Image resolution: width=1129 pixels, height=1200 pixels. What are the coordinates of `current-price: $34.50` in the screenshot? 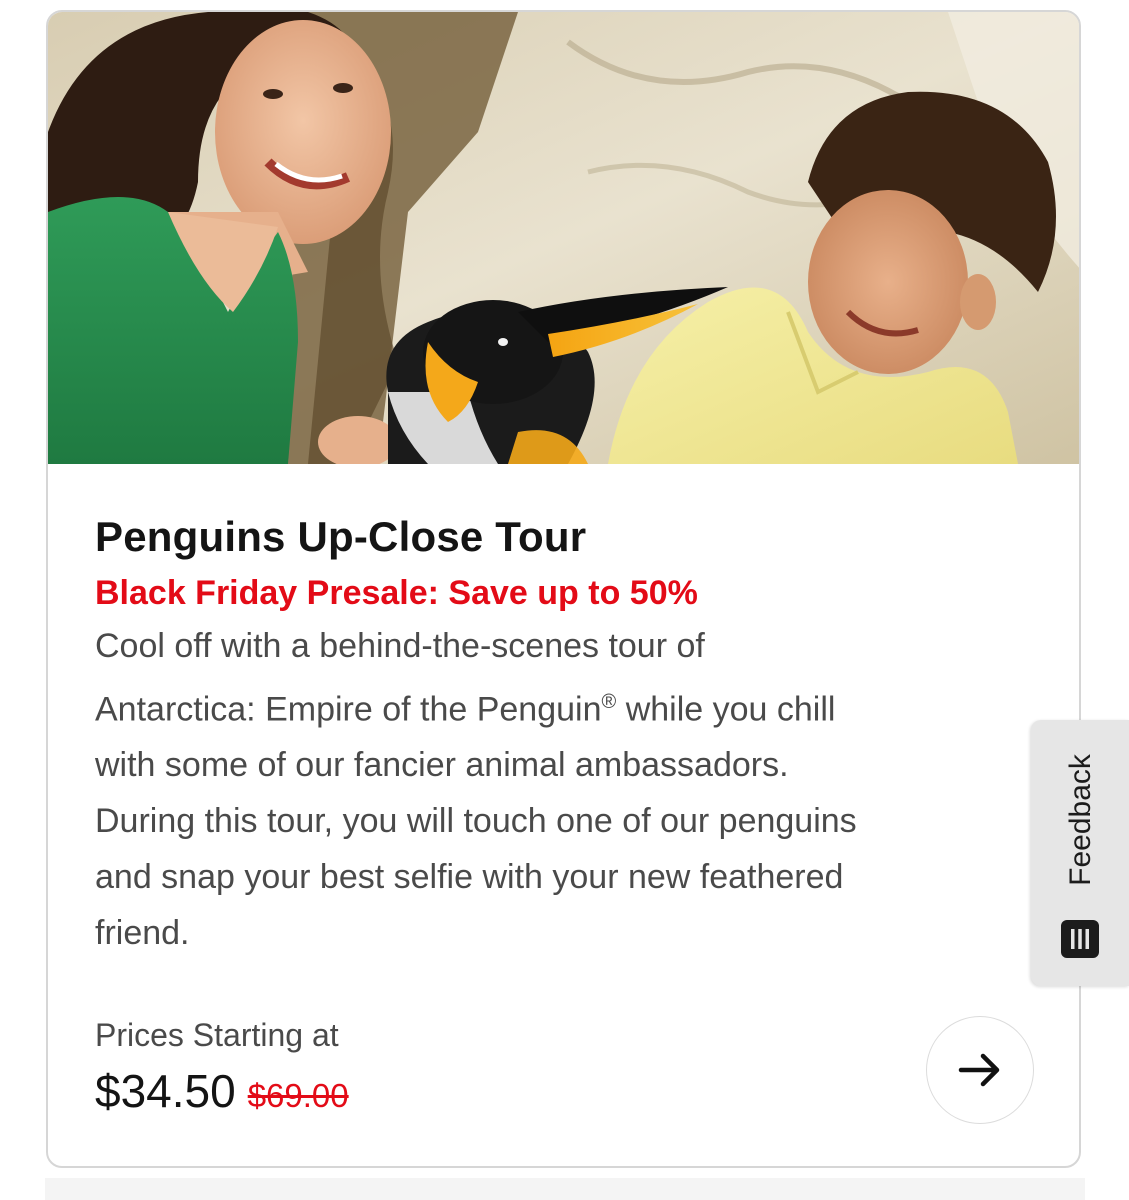 It's located at (165, 1091).